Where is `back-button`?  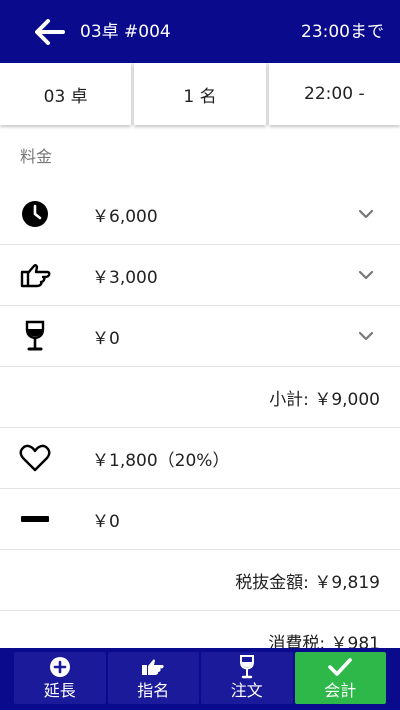 back-button is located at coordinates (50, 32).